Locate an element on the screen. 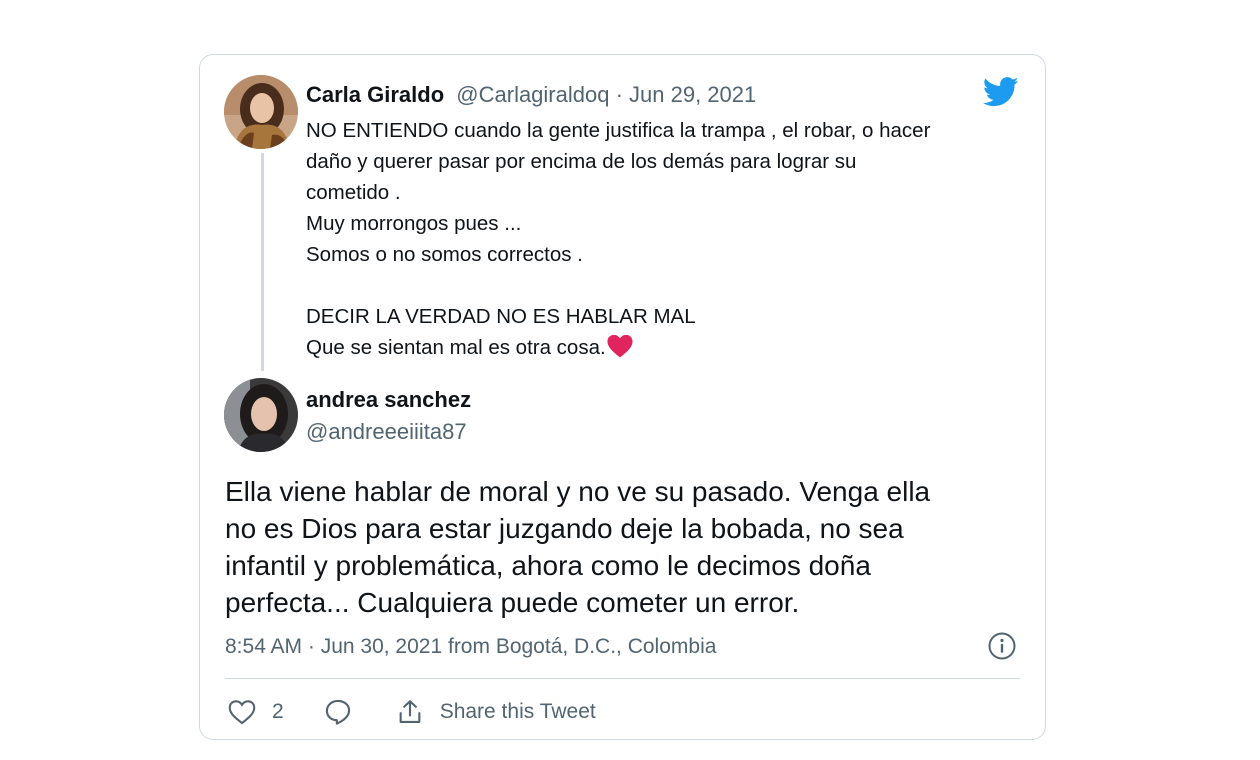 The image size is (1260, 760). twitter-bird-icon is located at coordinates (1001, 92).